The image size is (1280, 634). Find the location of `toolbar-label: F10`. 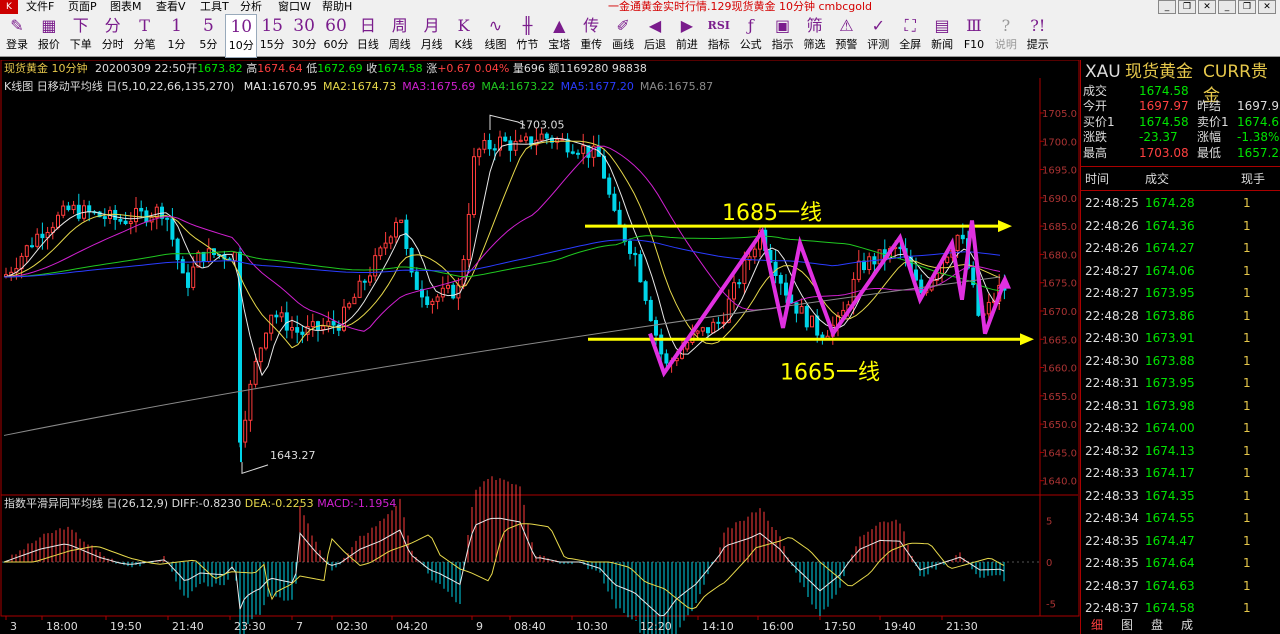

toolbar-label: F10 is located at coordinates (974, 44).